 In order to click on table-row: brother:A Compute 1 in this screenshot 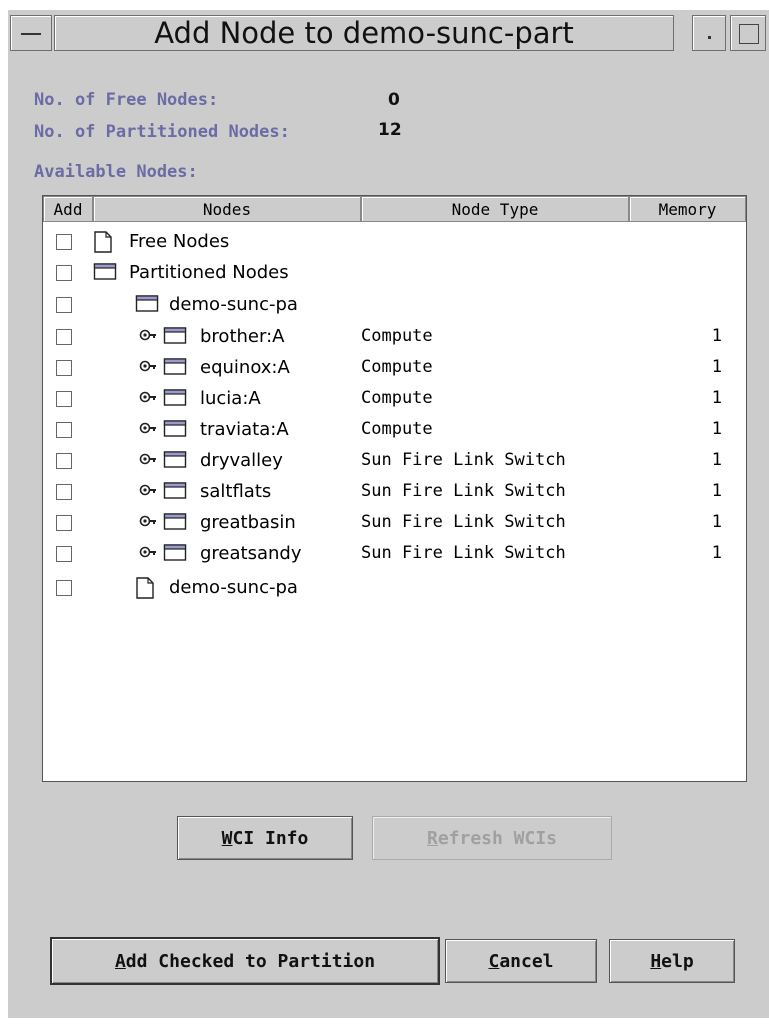, I will do `click(394, 338)`.